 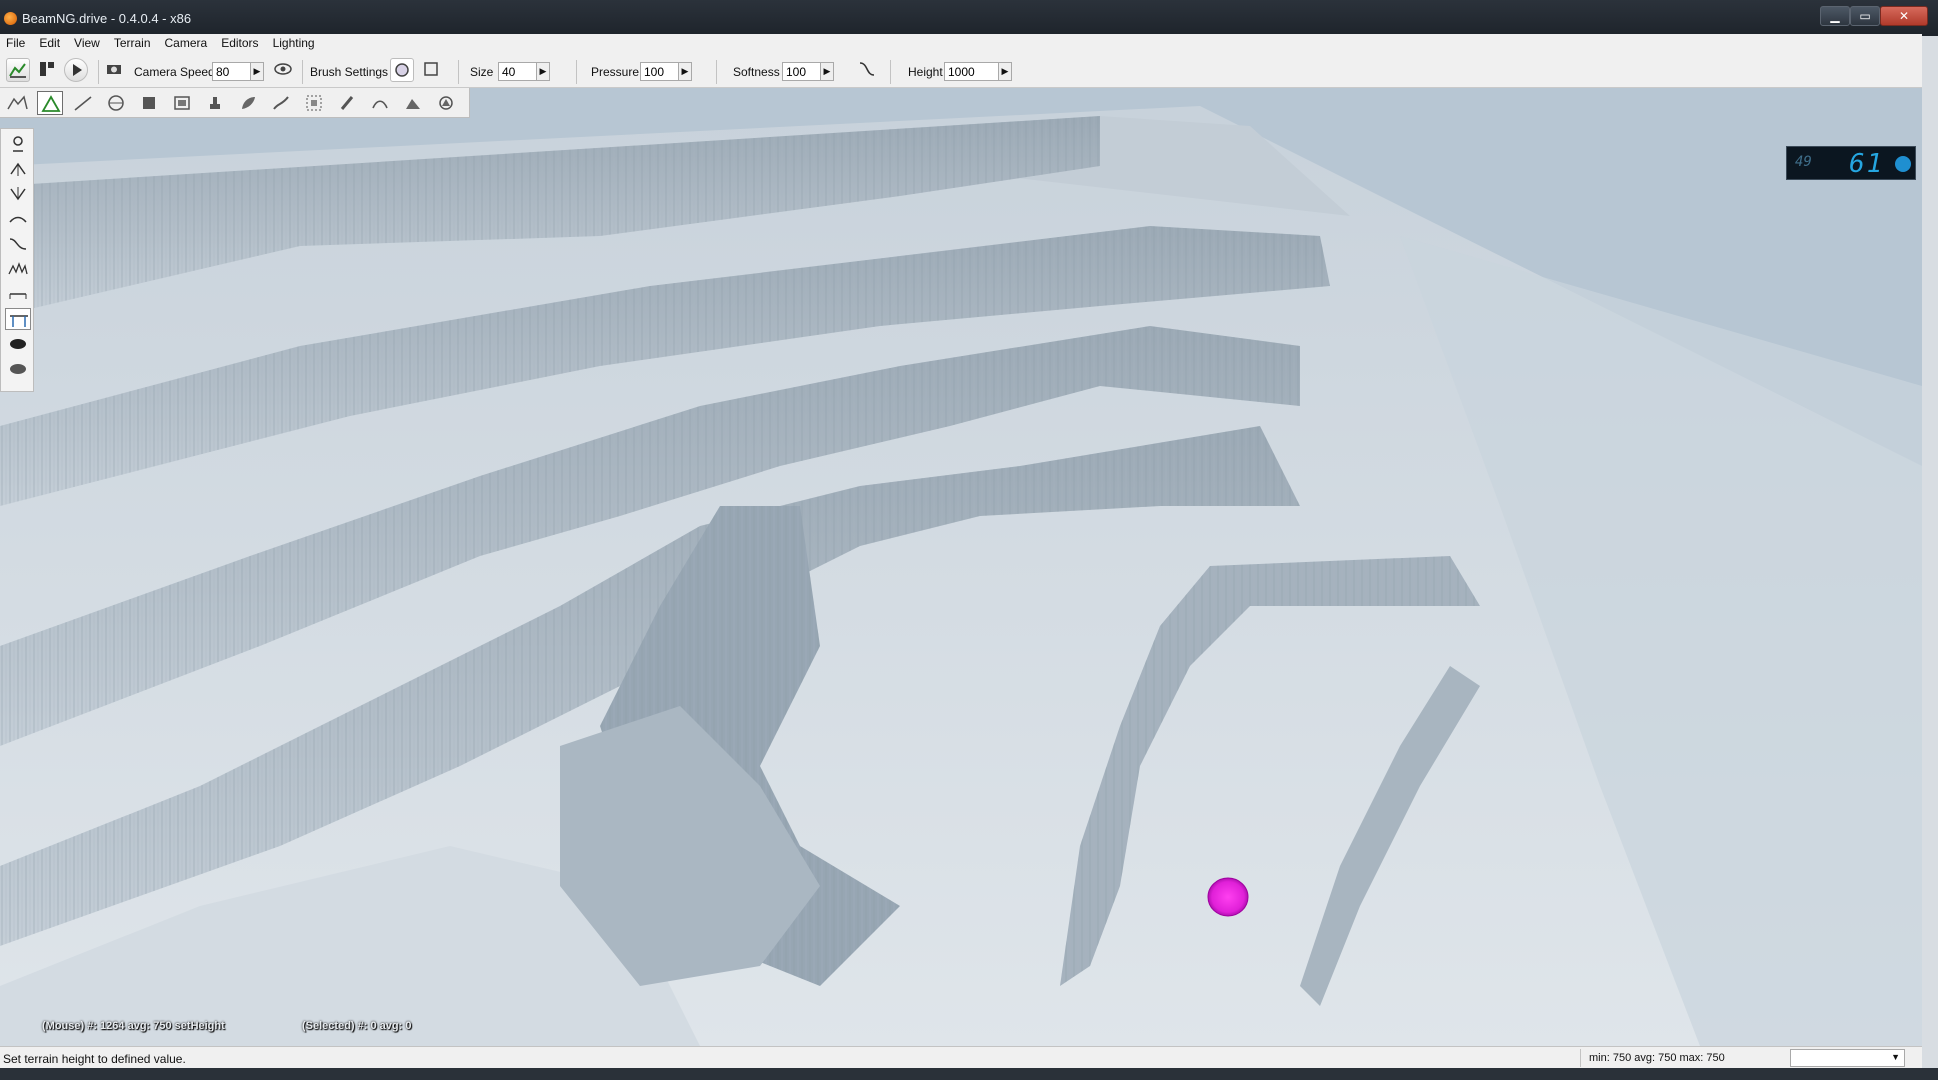 What do you see at coordinates (1657, 1058) in the screenshot?
I see `height-stats-text: min: 750 avg: 750 max: 750` at bounding box center [1657, 1058].